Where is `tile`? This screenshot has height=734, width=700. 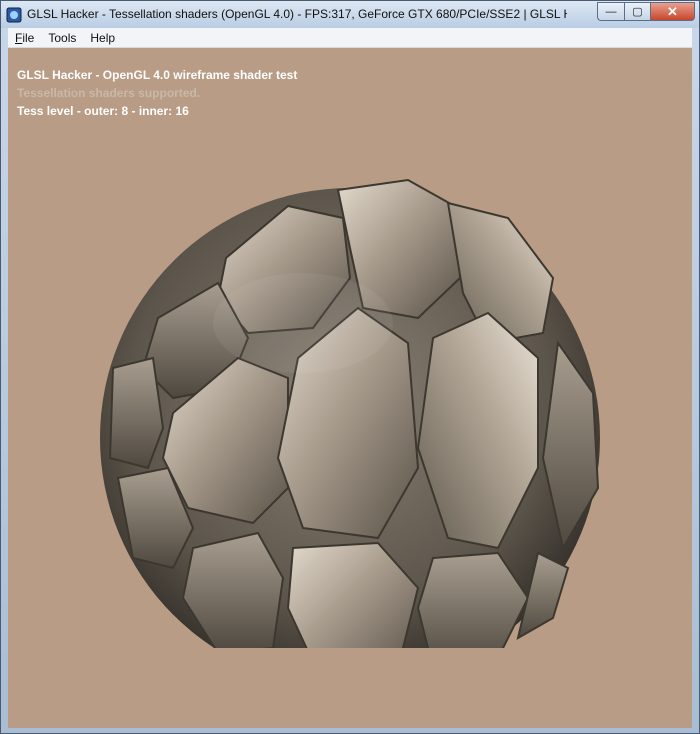
tile is located at coordinates (136, 413).